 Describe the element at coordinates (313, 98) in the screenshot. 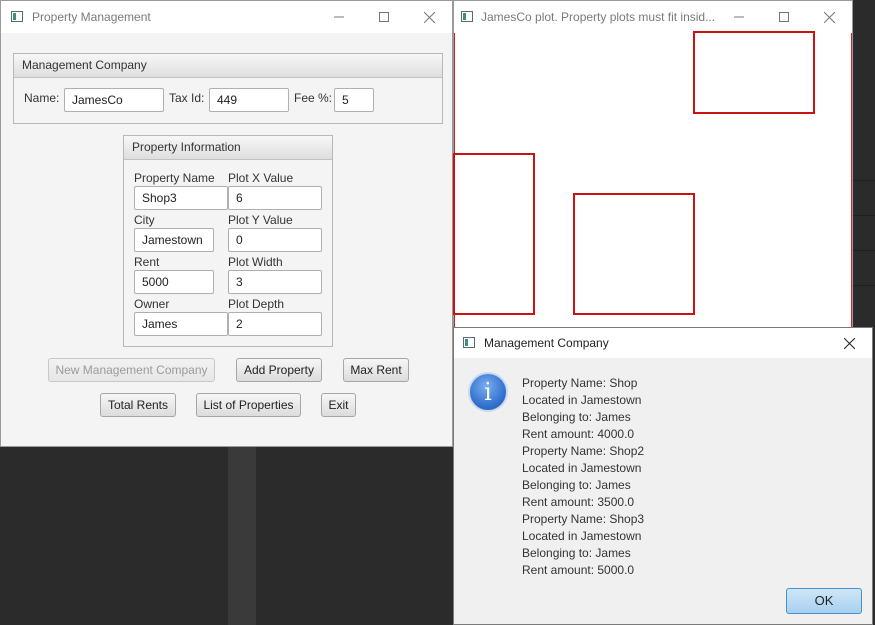

I see `fee-label: Fee %:` at that location.